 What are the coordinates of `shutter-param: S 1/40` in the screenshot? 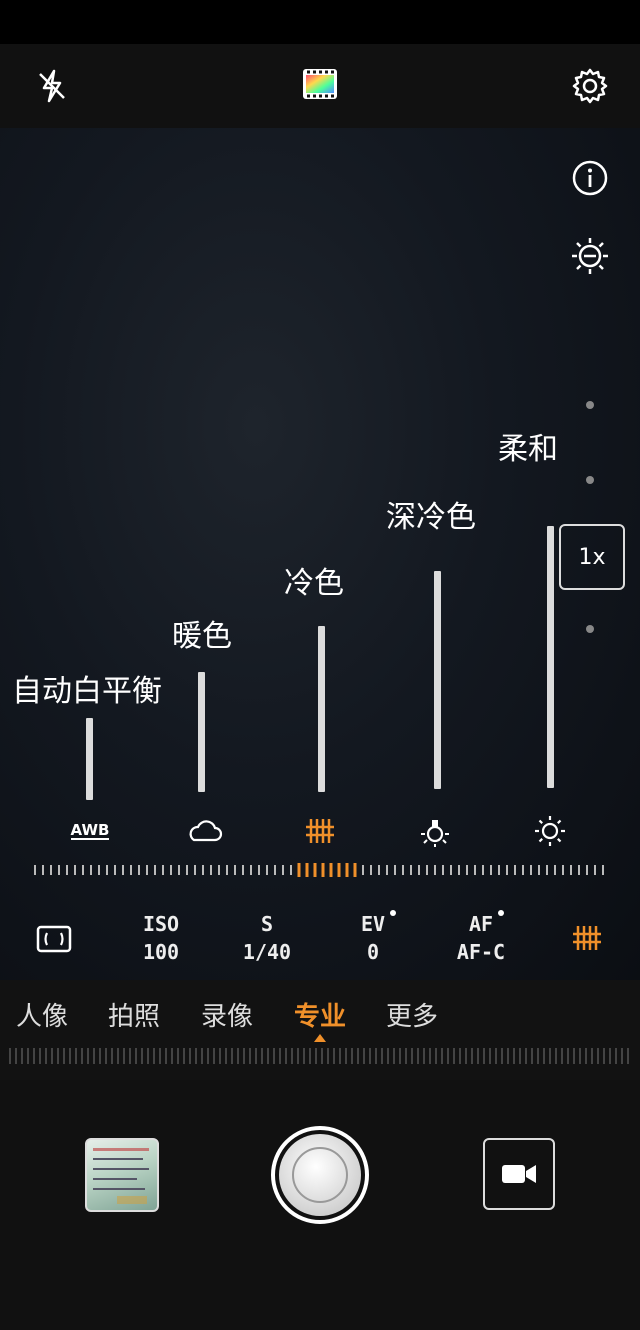 It's located at (267, 938).